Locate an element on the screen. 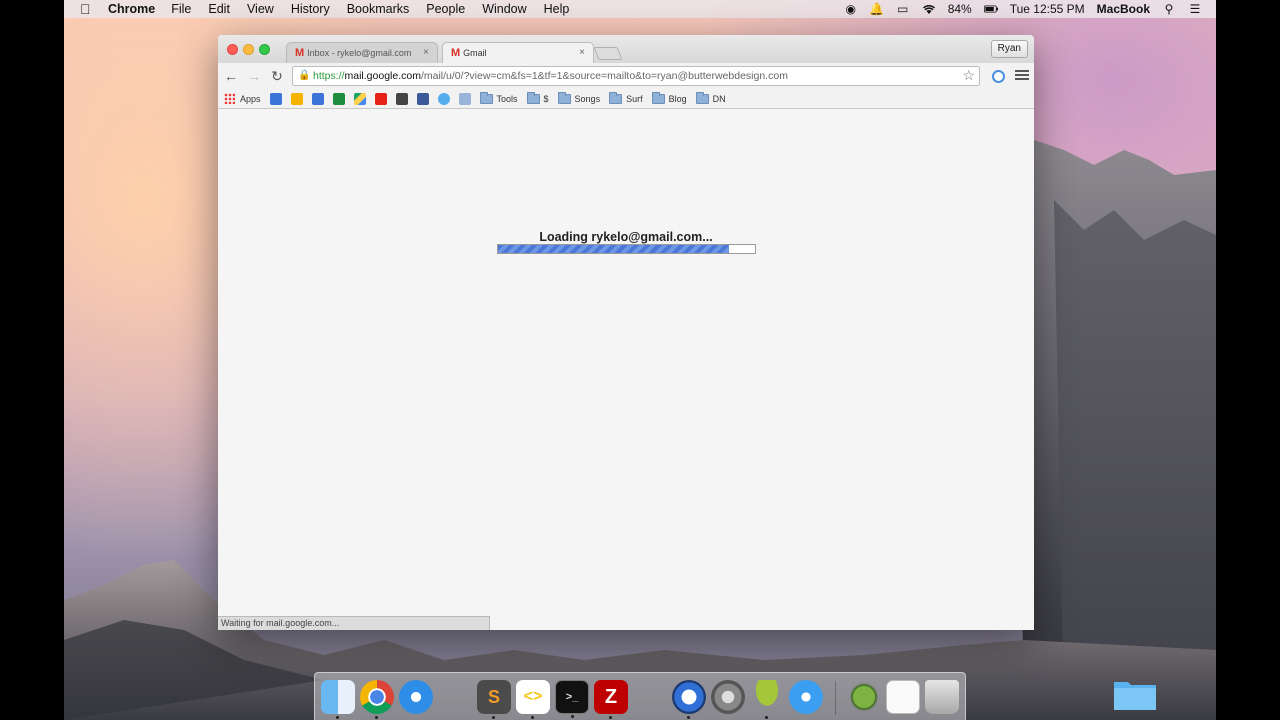 This screenshot has height=720, width=1280. notification-bell-icon: 🔔 is located at coordinates (876, 9).